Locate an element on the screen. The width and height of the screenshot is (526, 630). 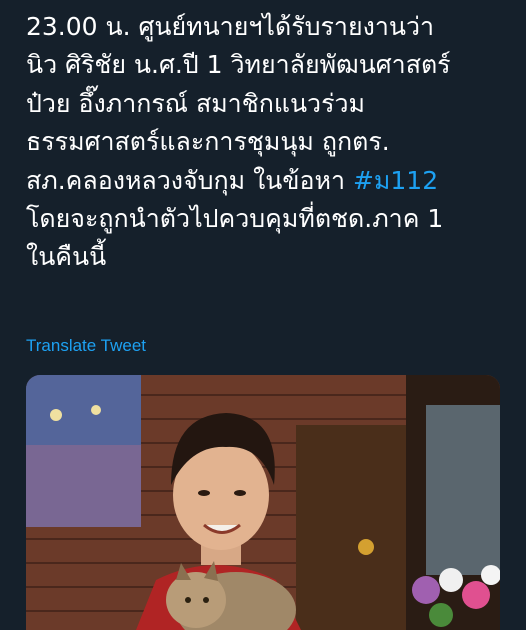
hashtag-link: #ม112 is located at coordinates (395, 180).